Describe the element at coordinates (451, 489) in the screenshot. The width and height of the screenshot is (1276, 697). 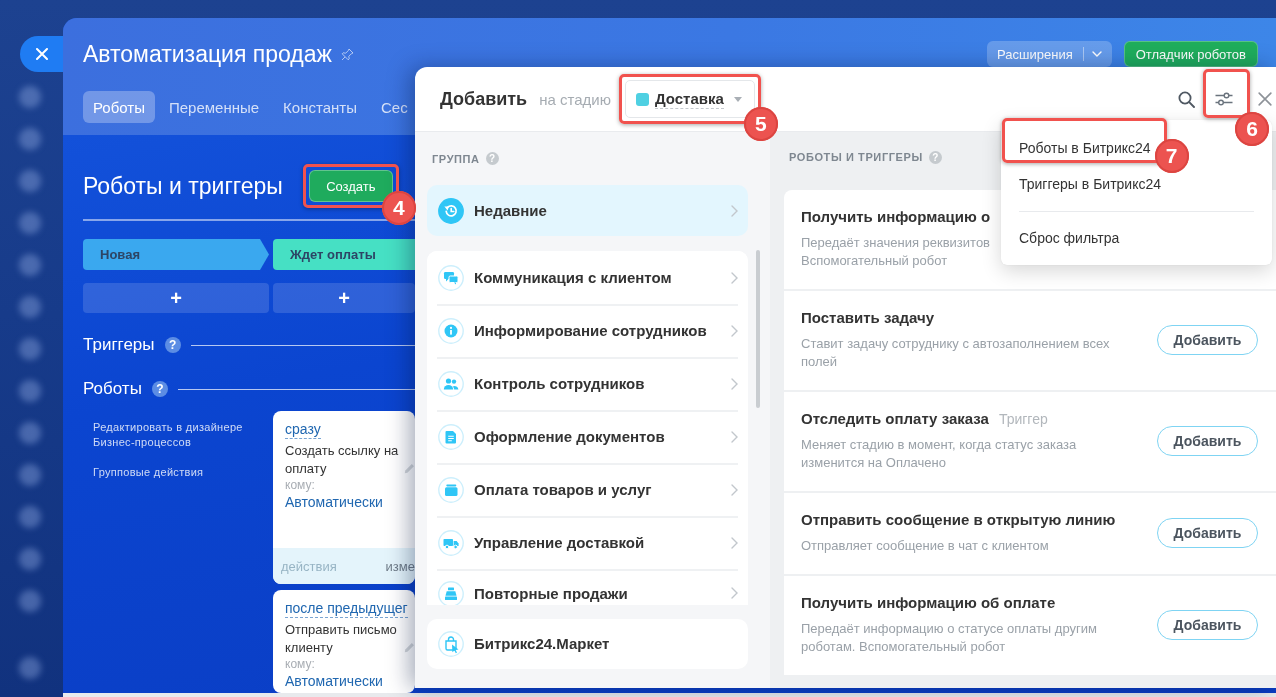
I see `wallet-icon` at that location.